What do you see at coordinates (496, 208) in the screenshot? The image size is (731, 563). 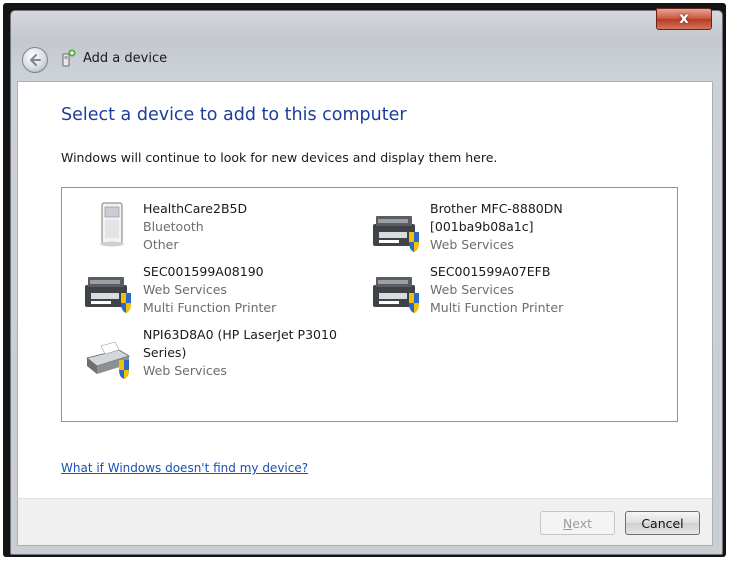 I see `device-name: Brother MFC-8880DN` at bounding box center [496, 208].